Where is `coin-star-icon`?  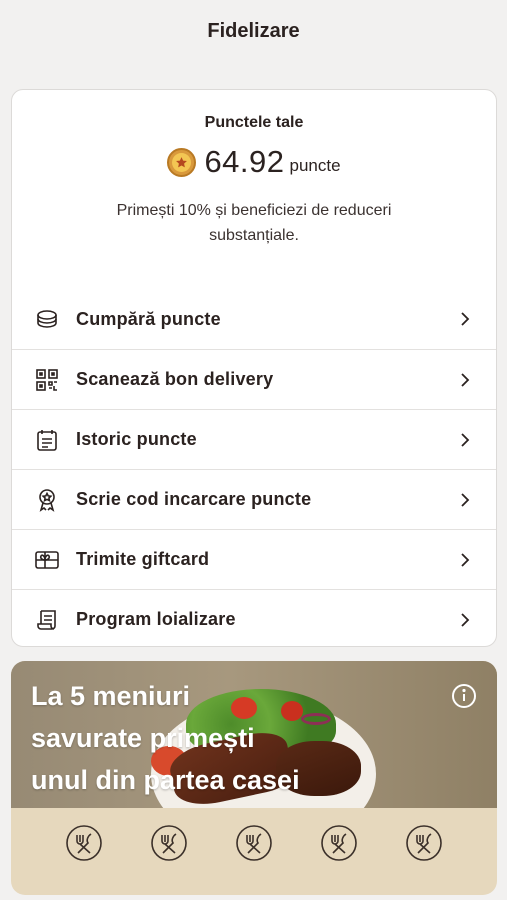 coin-star-icon is located at coordinates (182, 162).